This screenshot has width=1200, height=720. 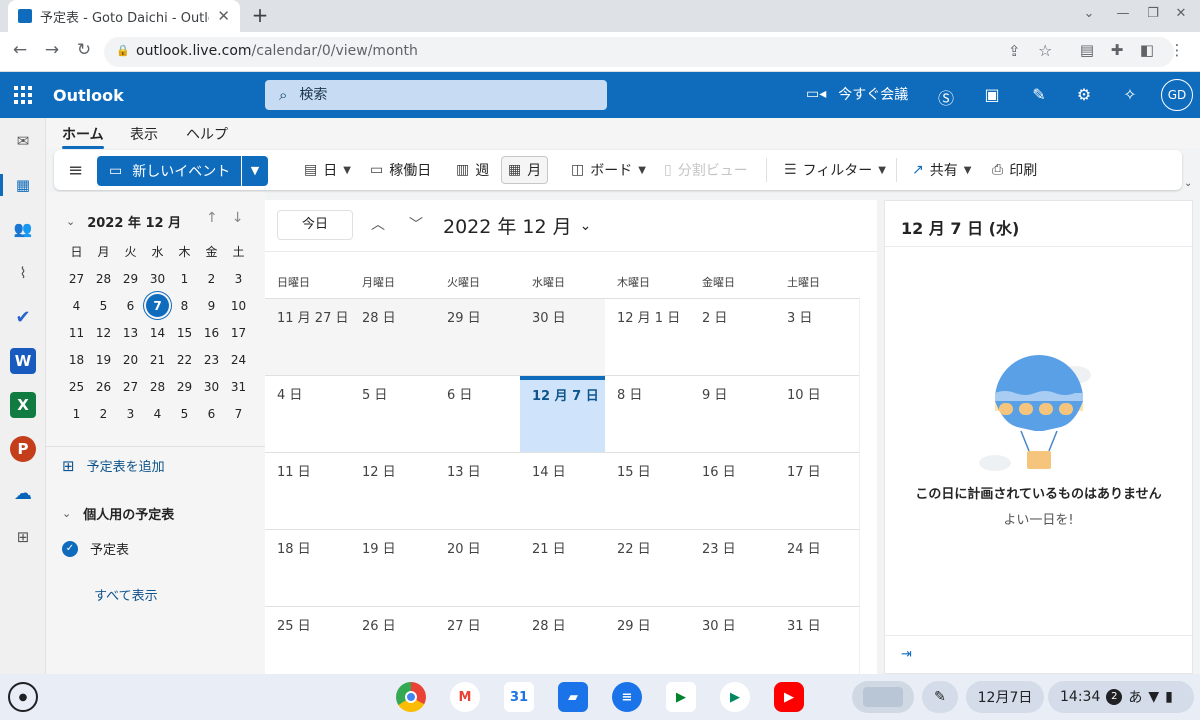 What do you see at coordinates (255, 171) in the screenshot?
I see `new-event-dropdown: ▼` at bounding box center [255, 171].